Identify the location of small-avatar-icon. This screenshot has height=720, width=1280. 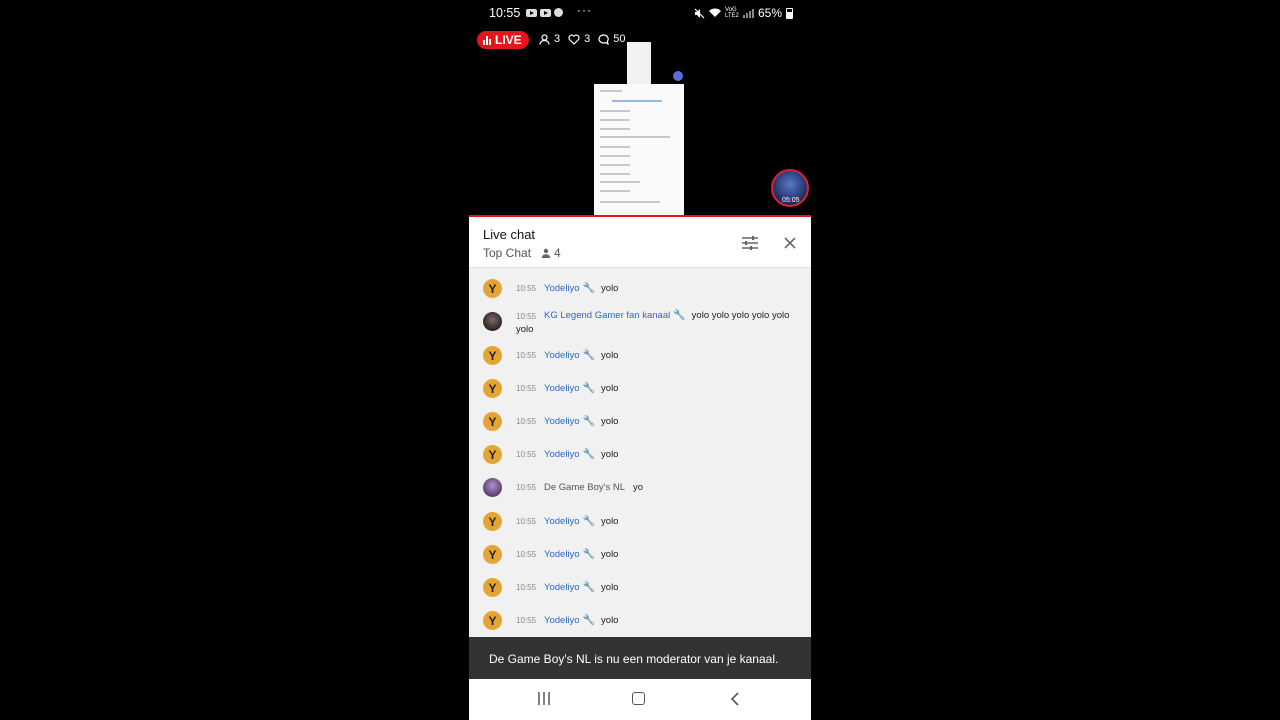
(678, 76).